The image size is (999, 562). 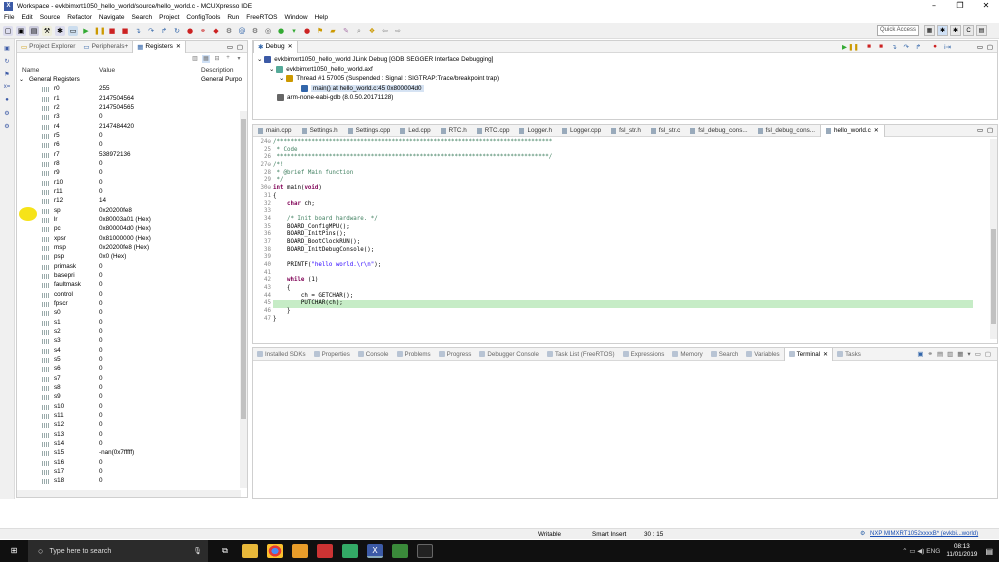 What do you see at coordinates (105, 47) in the screenshot?
I see `tab-peripherals: ▭ Peripherals+` at bounding box center [105, 47].